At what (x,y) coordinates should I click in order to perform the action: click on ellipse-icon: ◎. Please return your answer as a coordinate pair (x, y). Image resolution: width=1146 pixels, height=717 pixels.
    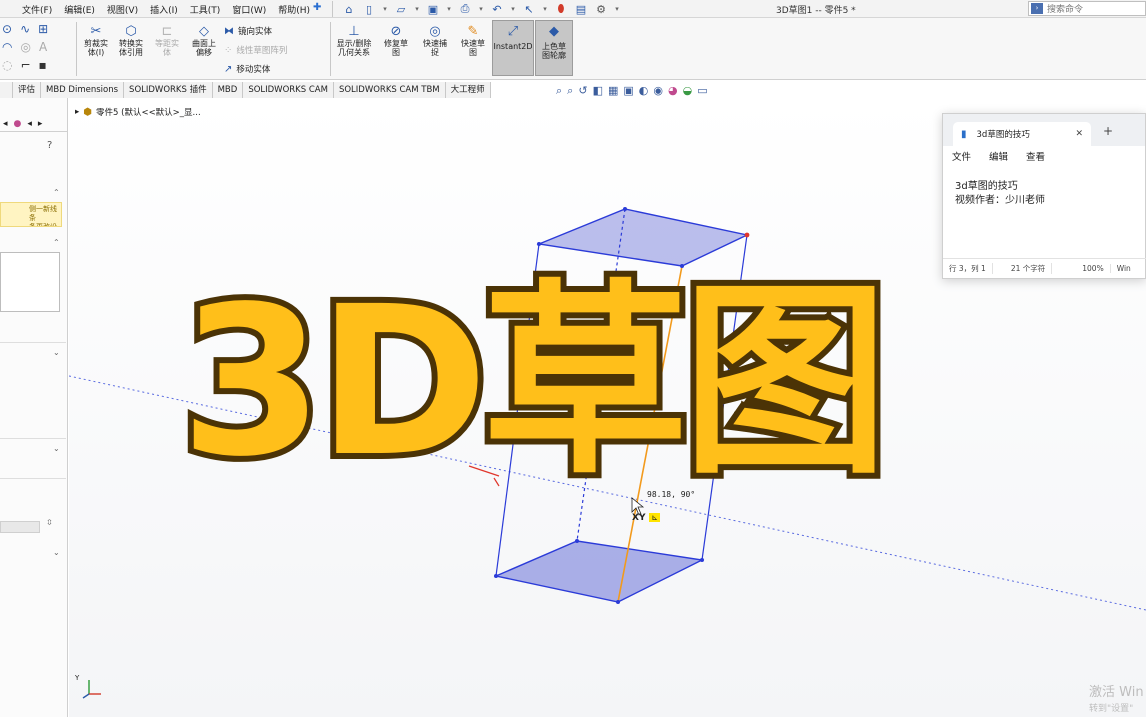
    Looking at the image, I should click on (25, 49).